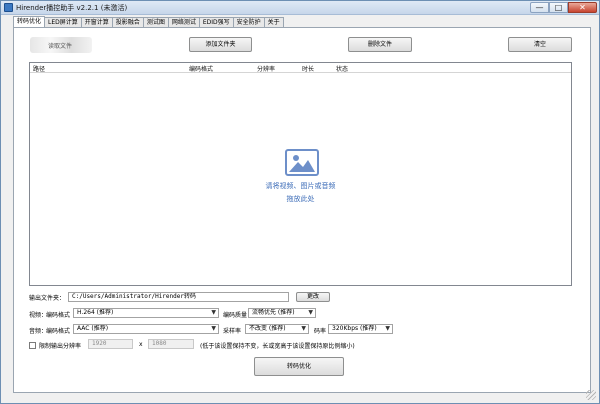 The width and height of the screenshot is (600, 404). Describe the element at coordinates (38, 331) in the screenshot. I see `audio-row-label: 音频：` at that location.